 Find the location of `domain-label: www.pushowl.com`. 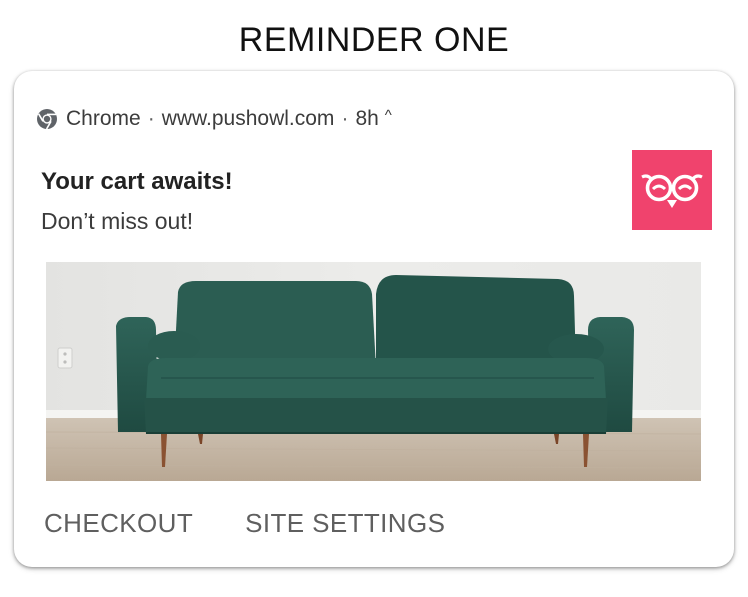

domain-label: www.pushowl.com is located at coordinates (248, 118).